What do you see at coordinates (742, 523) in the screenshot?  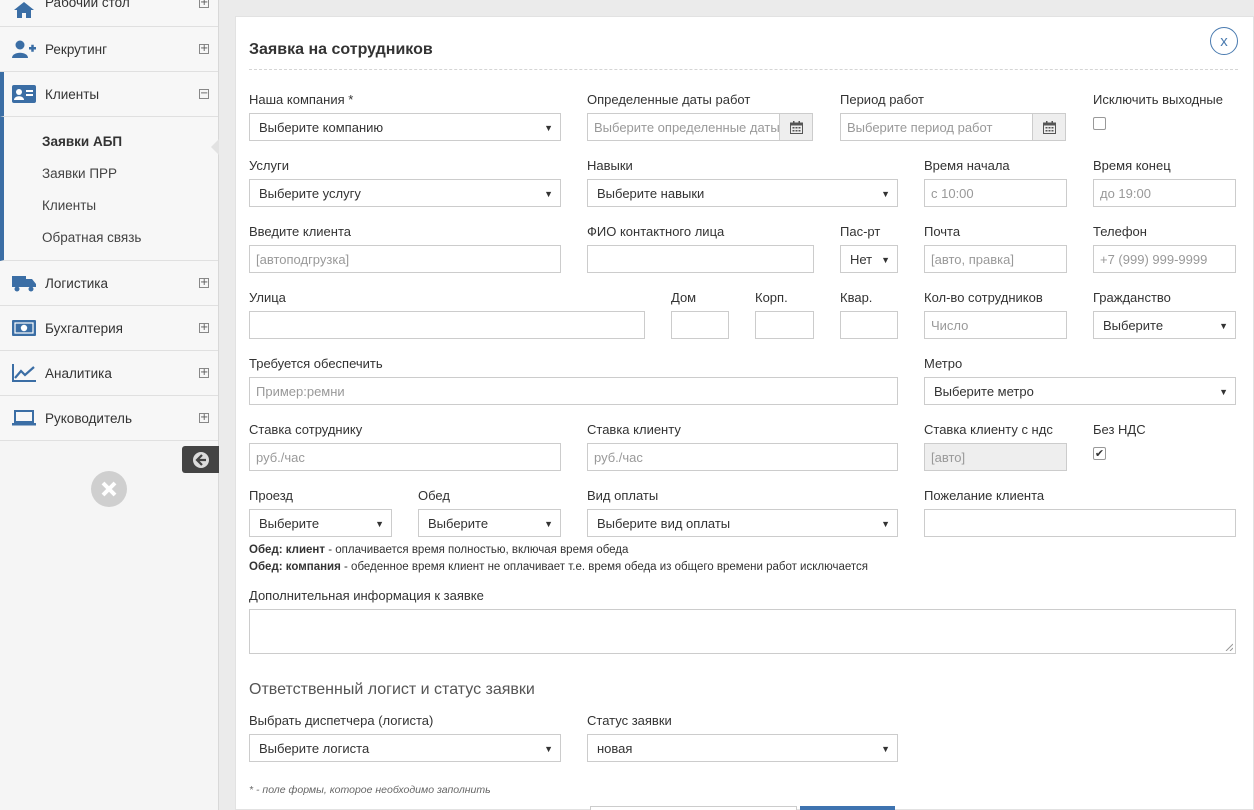 I see `payment-type-select: Выберите вид оплаты ▼` at bounding box center [742, 523].